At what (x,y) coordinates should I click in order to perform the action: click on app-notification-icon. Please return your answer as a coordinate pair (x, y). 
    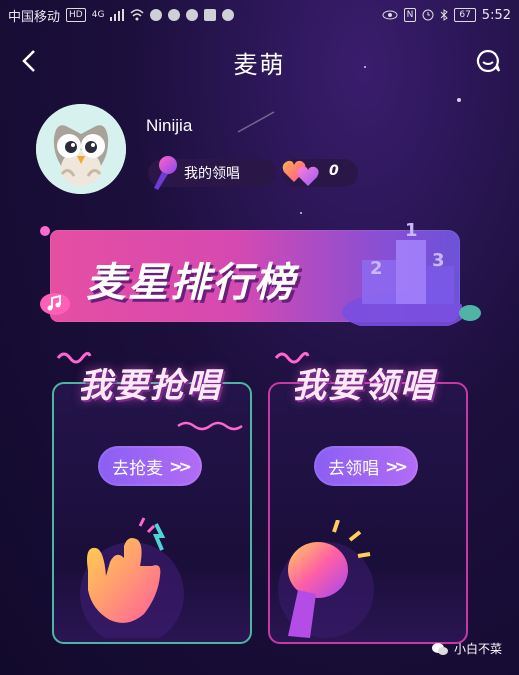
    Looking at the image, I should click on (156, 15).